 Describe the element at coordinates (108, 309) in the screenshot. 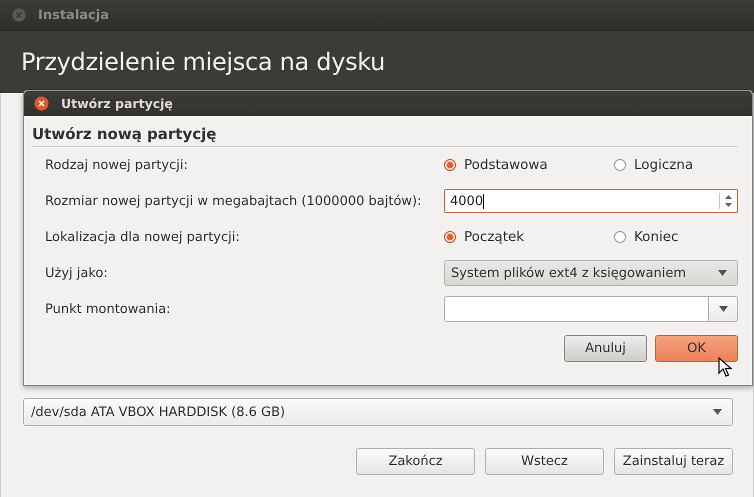

I see `field-label: Punkt montowania:` at that location.